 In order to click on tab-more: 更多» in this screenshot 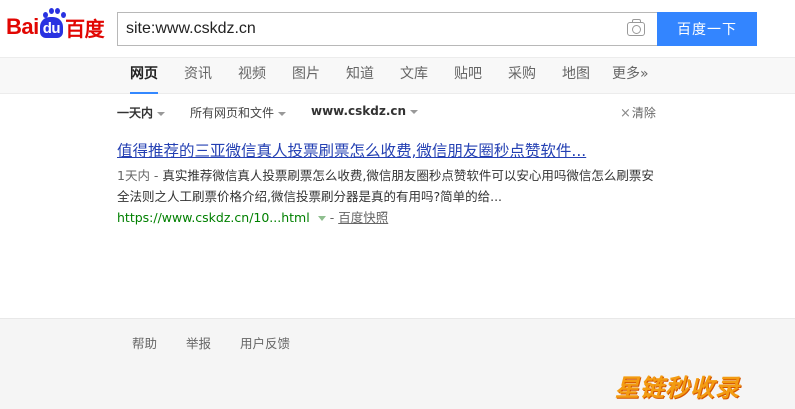, I will do `click(630, 76)`.